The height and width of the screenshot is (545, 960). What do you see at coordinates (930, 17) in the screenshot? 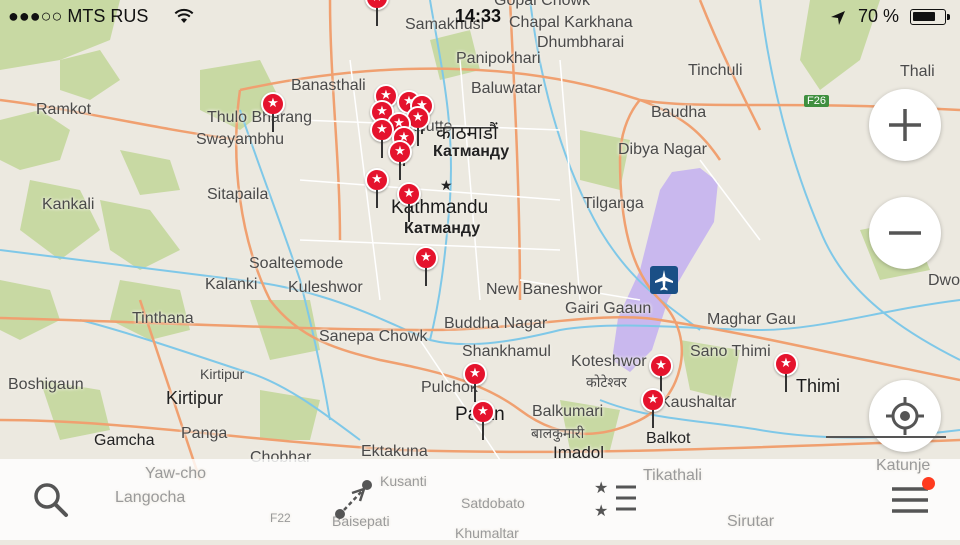
I see `battery-icon` at bounding box center [930, 17].